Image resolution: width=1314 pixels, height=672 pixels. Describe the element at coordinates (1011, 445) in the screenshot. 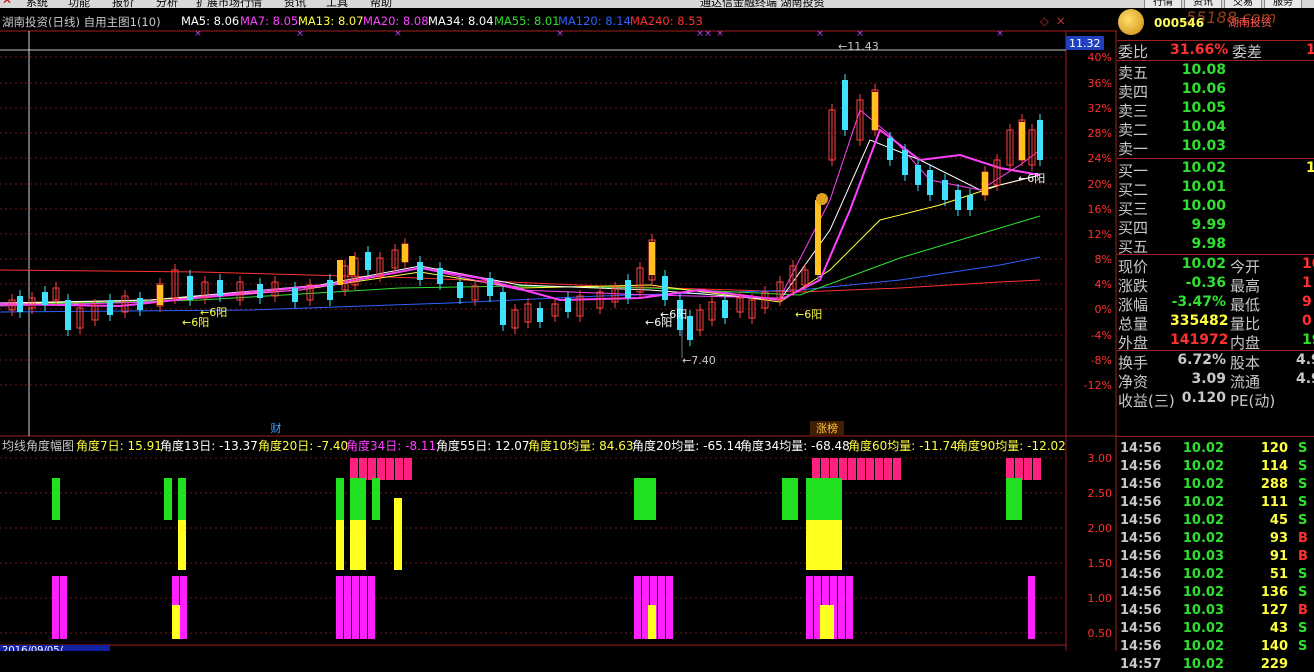

I see `indicator-item: 角度90均量: -12.02` at that location.